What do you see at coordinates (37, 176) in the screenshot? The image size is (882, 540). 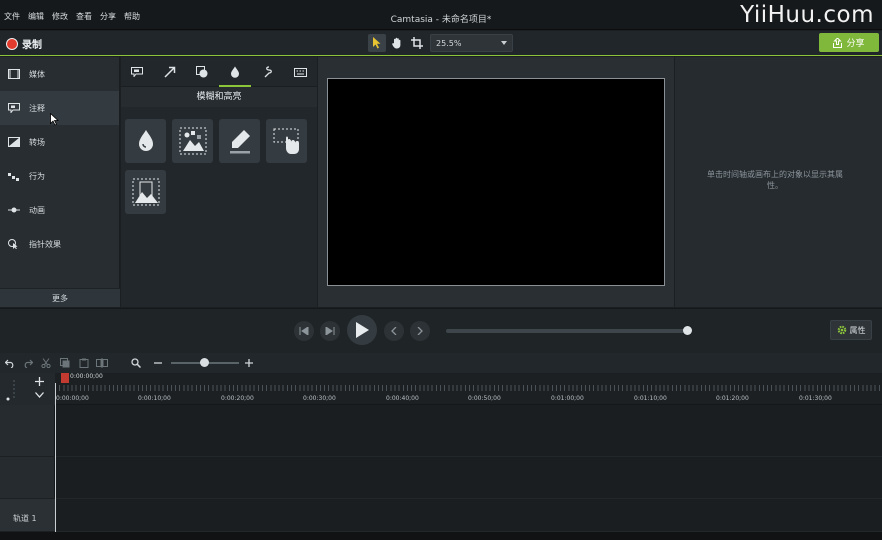 I see `sidebar-item-label: 行为` at bounding box center [37, 176].